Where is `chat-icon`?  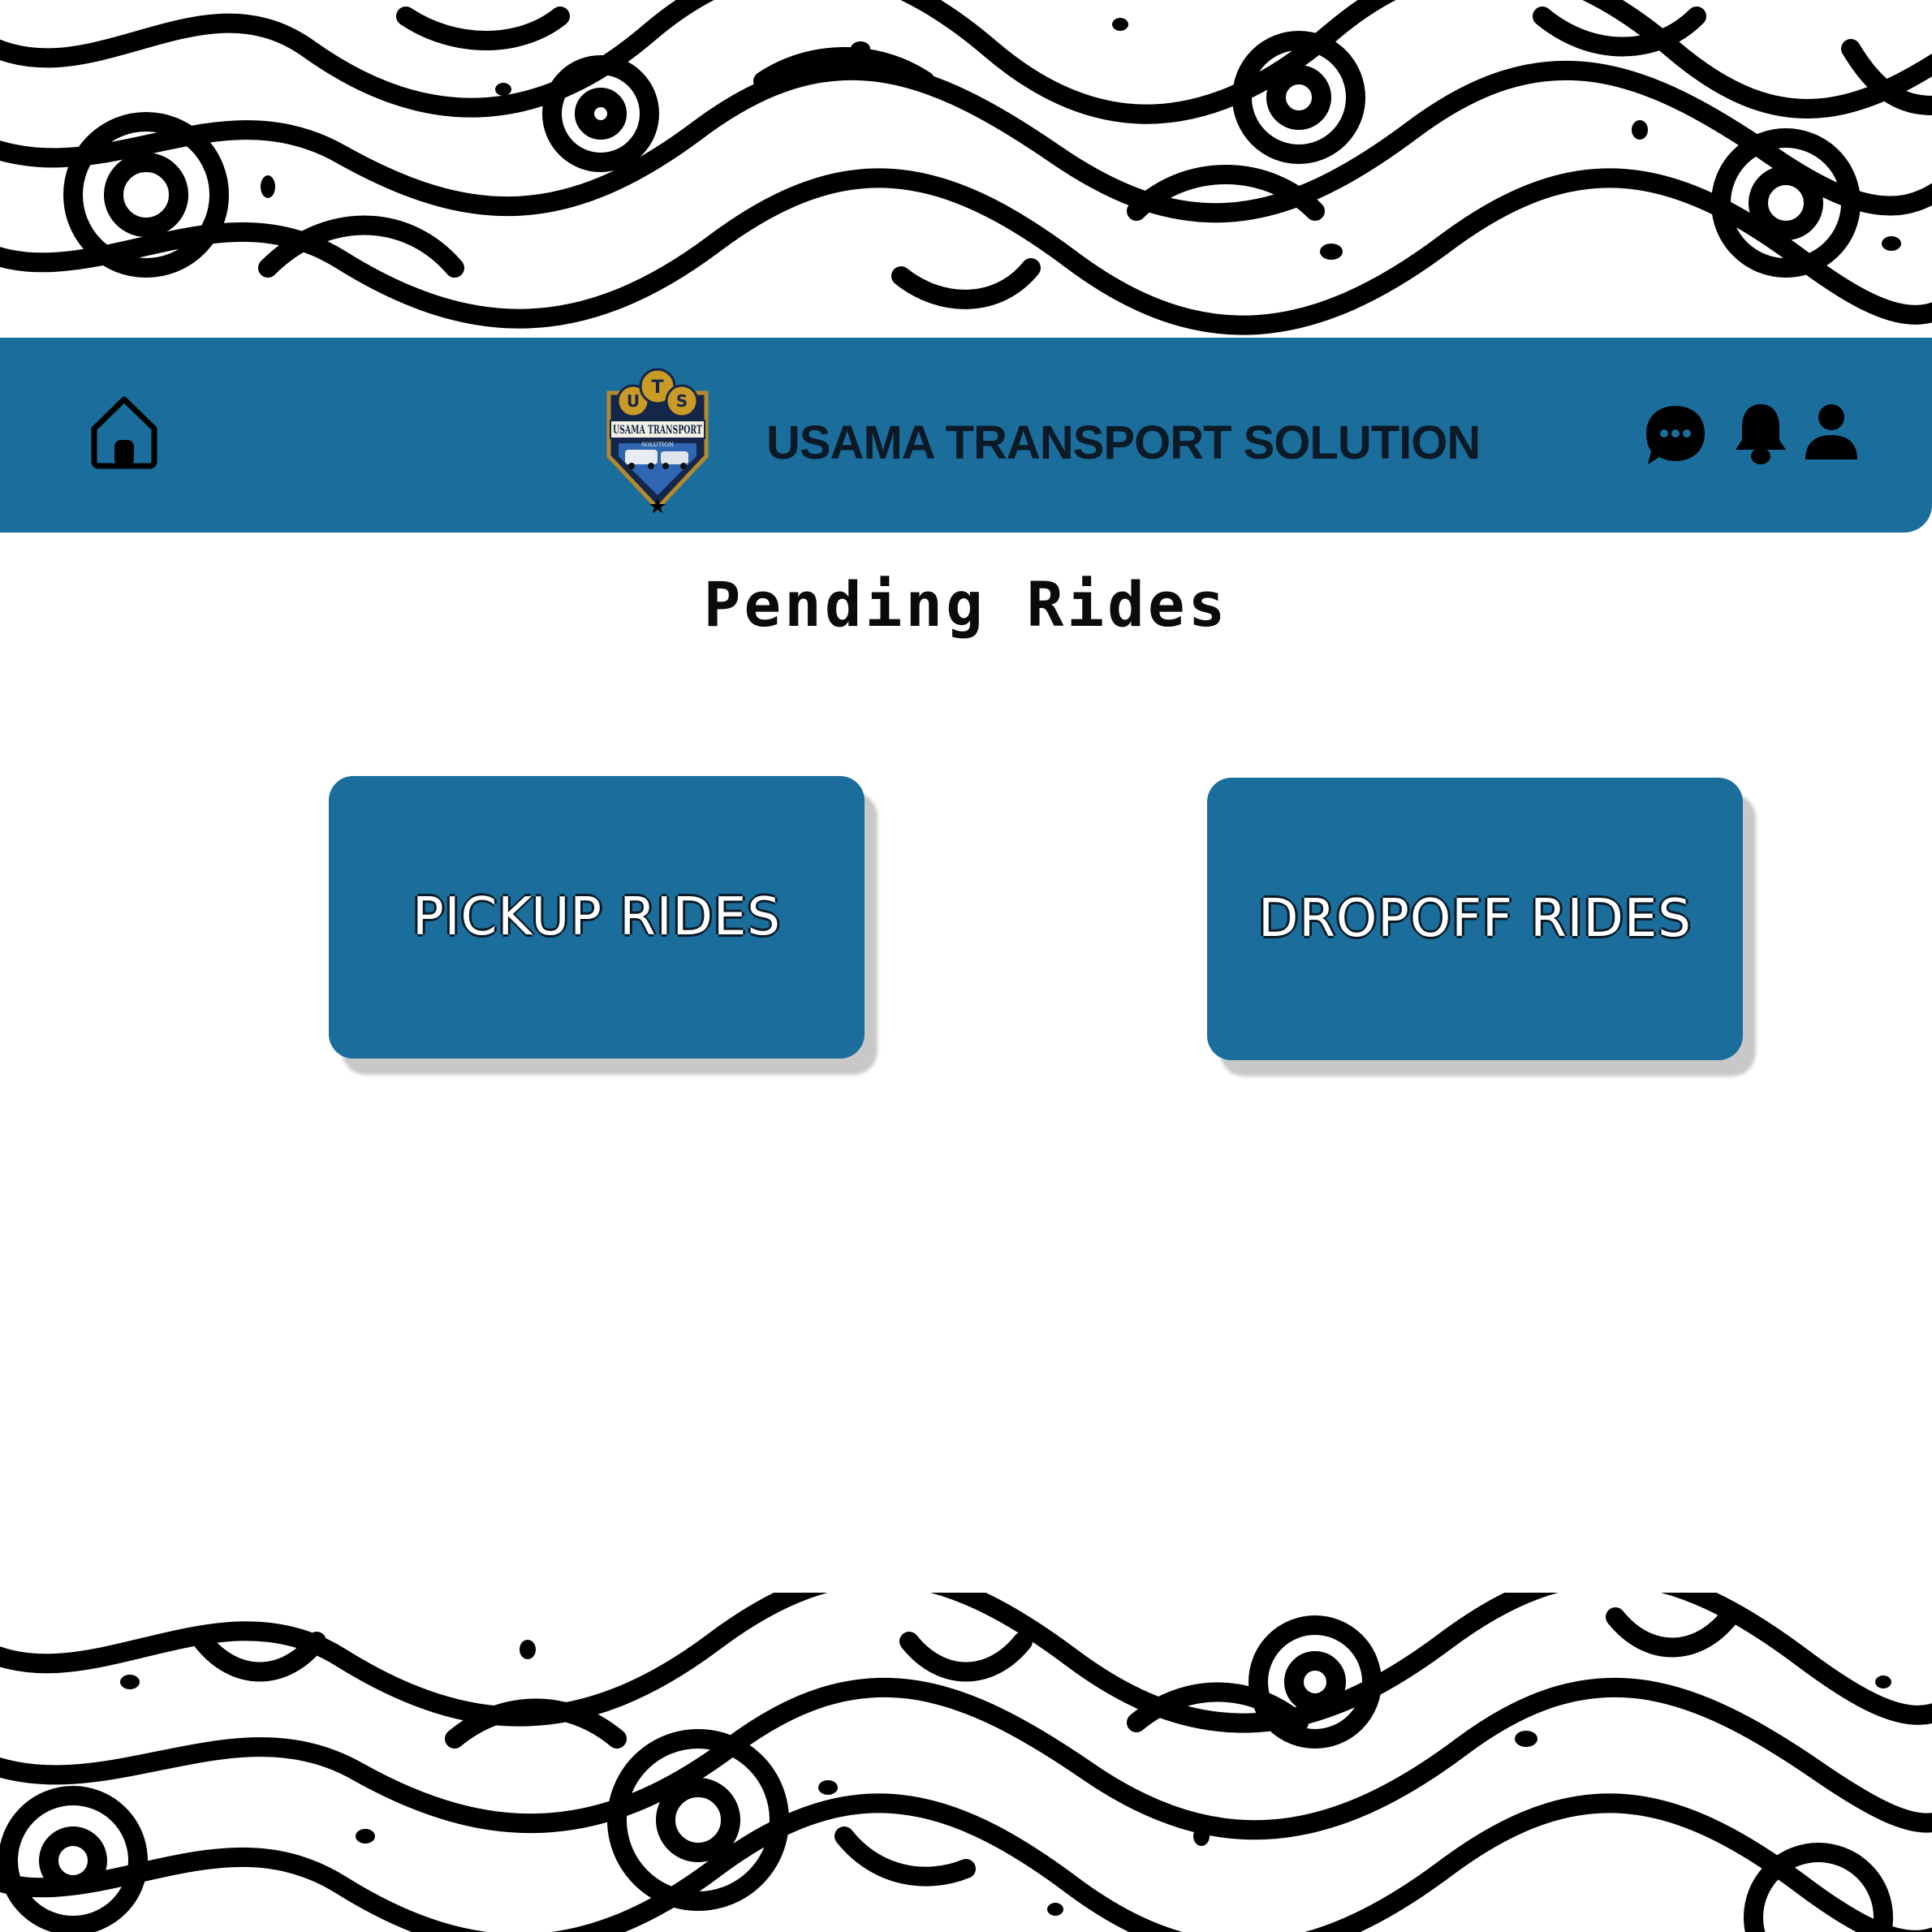
chat-icon is located at coordinates (1675, 435).